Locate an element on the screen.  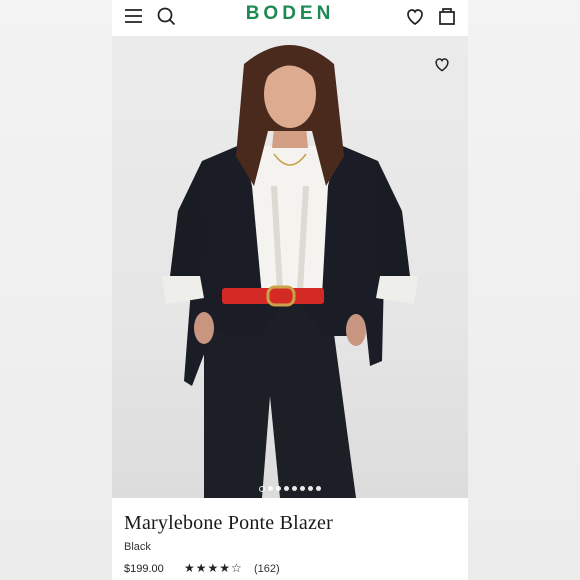
product-price: $199.00 is located at coordinates (144, 569).